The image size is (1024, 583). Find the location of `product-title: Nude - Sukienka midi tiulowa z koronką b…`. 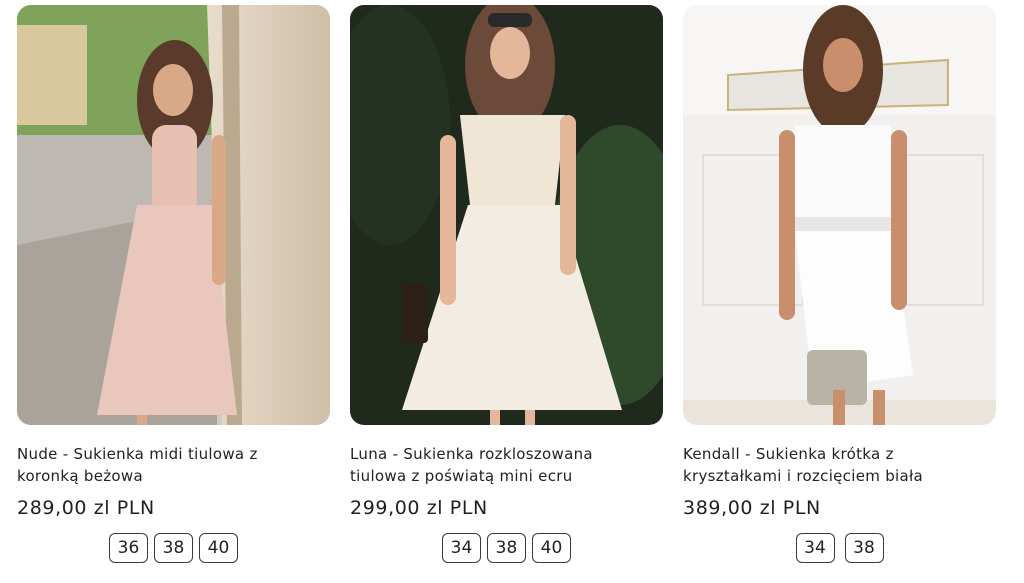

product-title: Nude - Sukienka midi tiulowa z koronką b… is located at coordinates (167, 465).